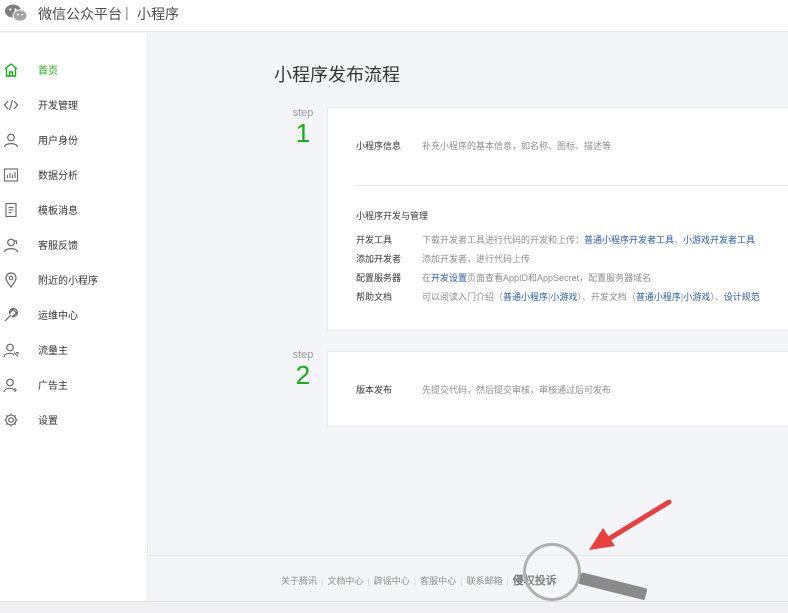 This screenshot has height=613, width=788. Describe the element at coordinates (379, 259) in the screenshot. I see `row-key: 添加开发者` at that location.